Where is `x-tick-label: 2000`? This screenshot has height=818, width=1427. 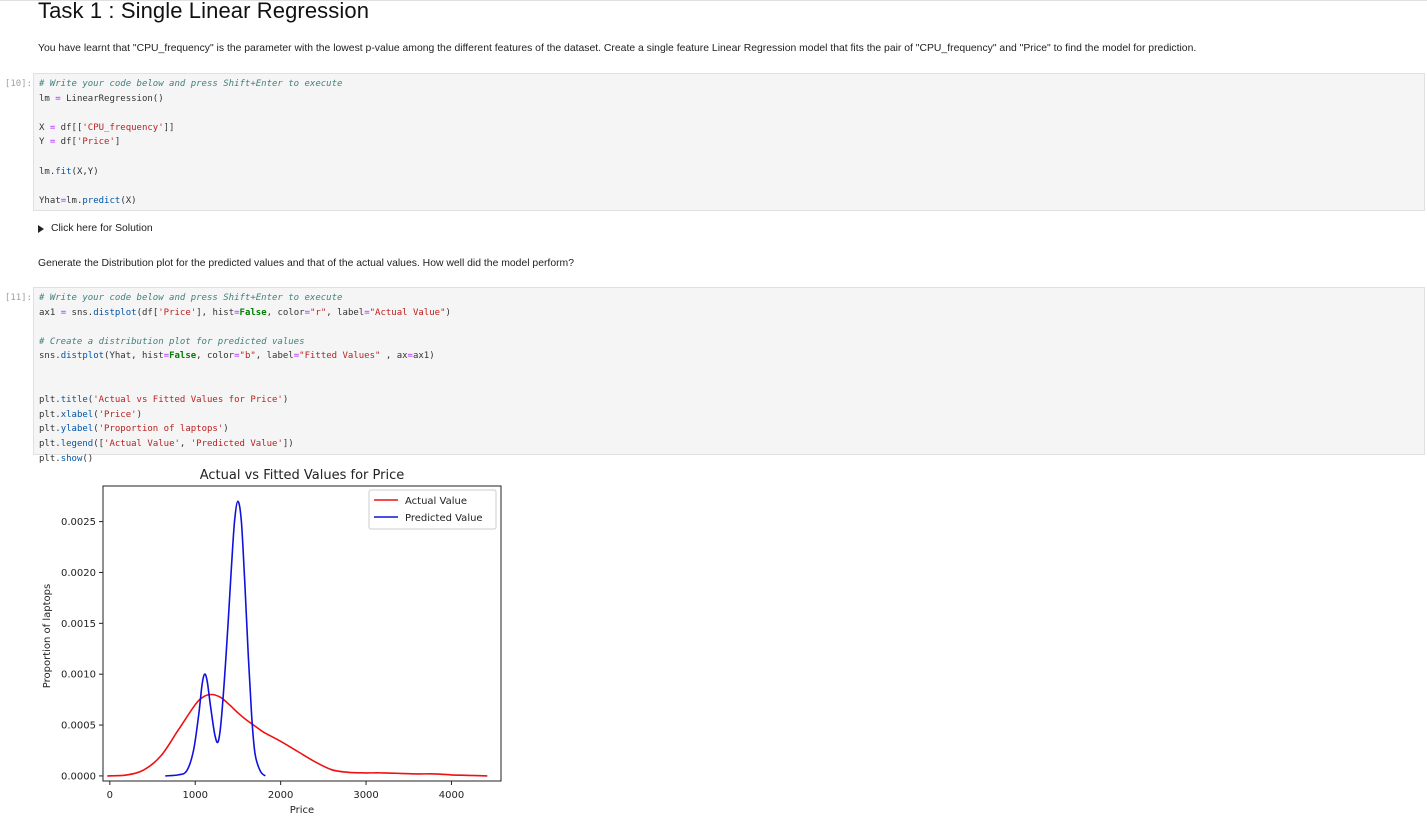 x-tick-label: 2000 is located at coordinates (280, 795).